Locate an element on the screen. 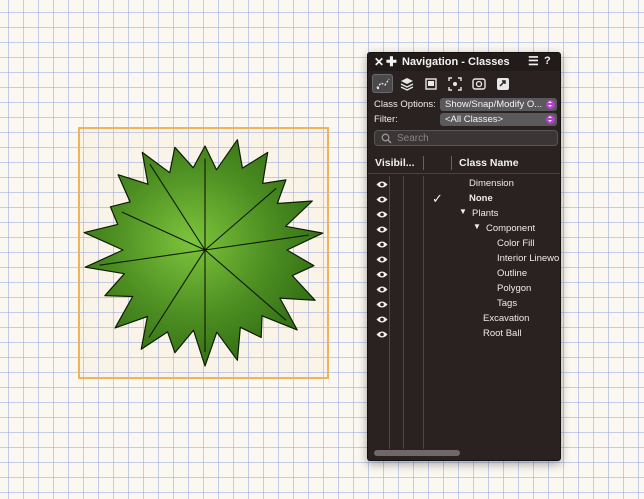 The image size is (644, 499). class-name: Outline is located at coordinates (512, 273).